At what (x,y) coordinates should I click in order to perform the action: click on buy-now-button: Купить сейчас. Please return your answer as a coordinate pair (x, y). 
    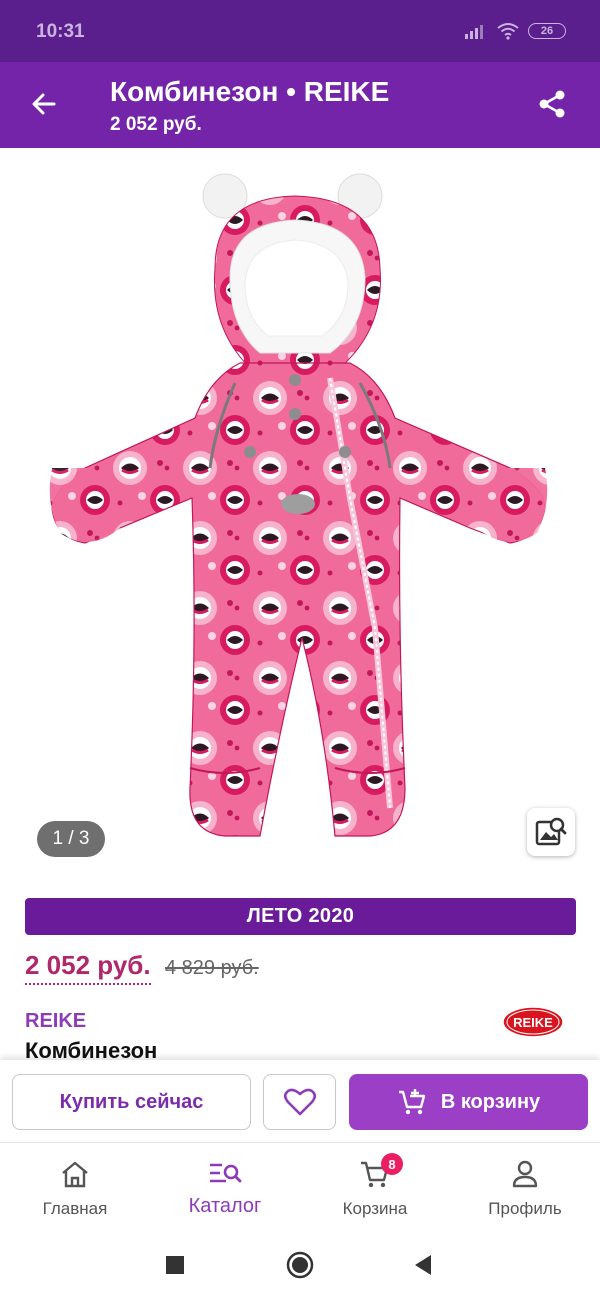
    Looking at the image, I should click on (131, 1102).